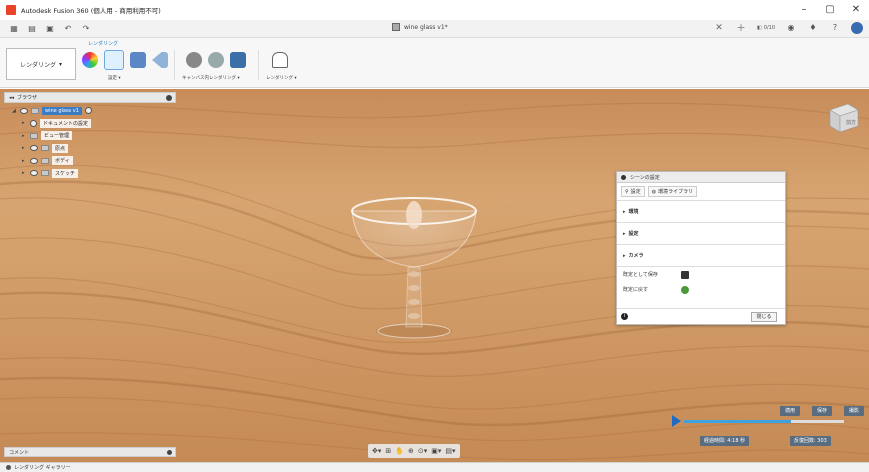 This screenshot has width=869, height=472. I want to click on workspace-dropdown: レンダリング ▾, so click(41, 64).